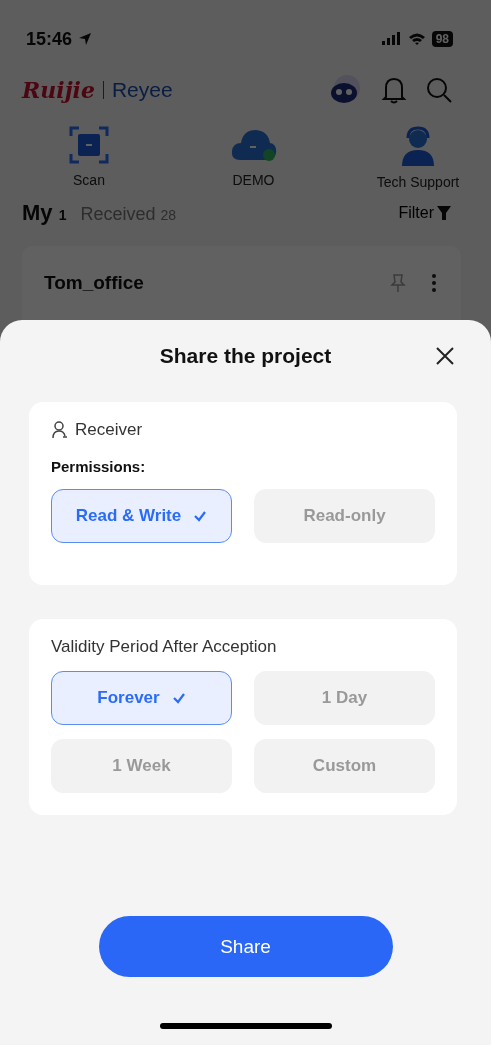  I want to click on share-button: Share, so click(245, 946).